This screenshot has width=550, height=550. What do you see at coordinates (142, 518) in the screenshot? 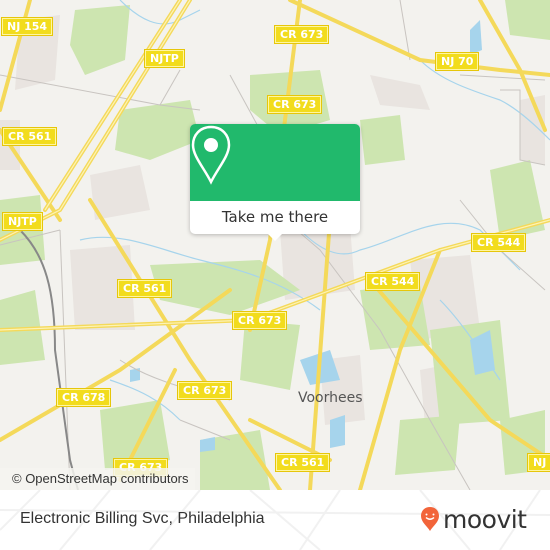
I see `location-title: Electronic Billing Svc, Philadelphia` at bounding box center [142, 518].